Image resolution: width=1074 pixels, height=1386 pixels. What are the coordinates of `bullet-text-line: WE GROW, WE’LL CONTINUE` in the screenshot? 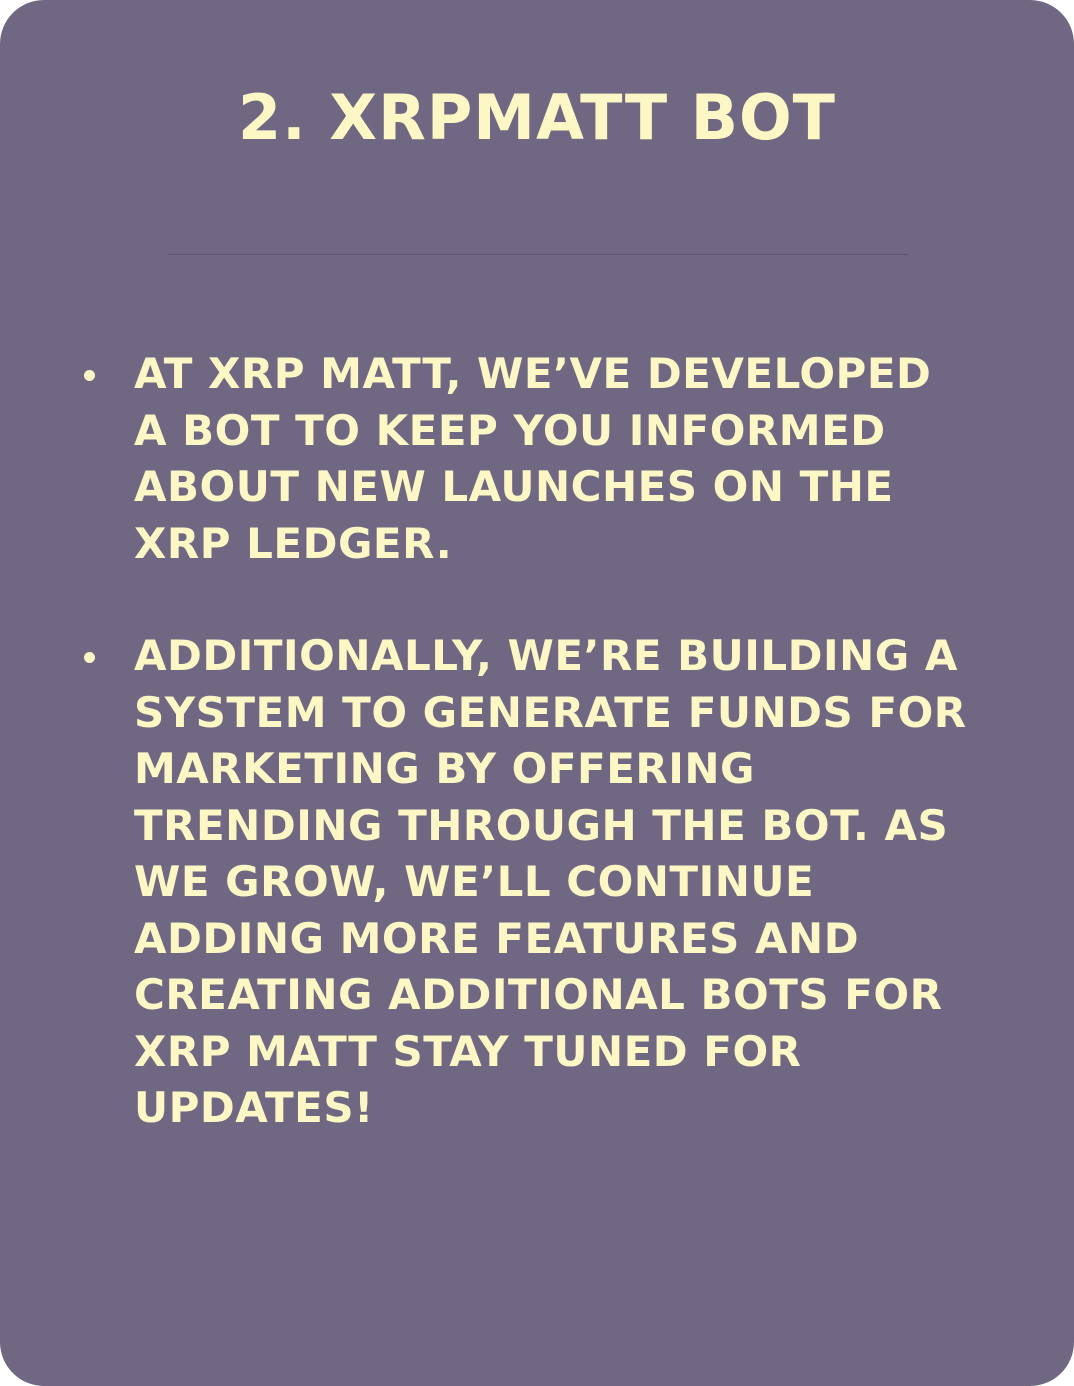 It's located at (474, 881).